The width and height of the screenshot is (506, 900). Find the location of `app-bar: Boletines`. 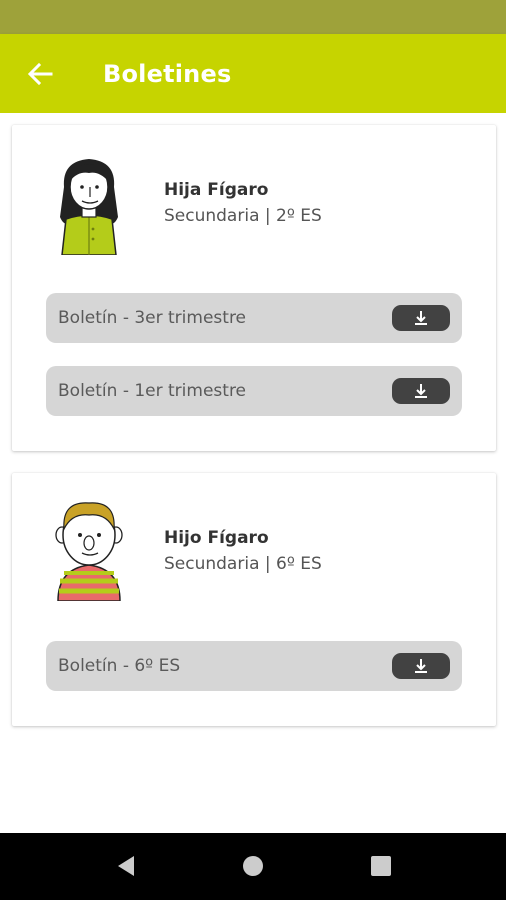

app-bar: Boletines is located at coordinates (253, 73).